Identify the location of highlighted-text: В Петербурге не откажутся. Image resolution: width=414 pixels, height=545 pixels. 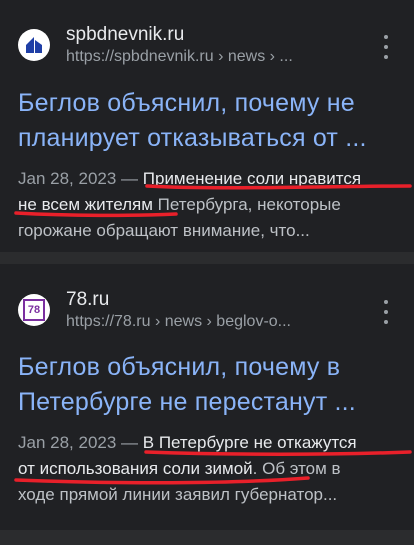
(249, 442).